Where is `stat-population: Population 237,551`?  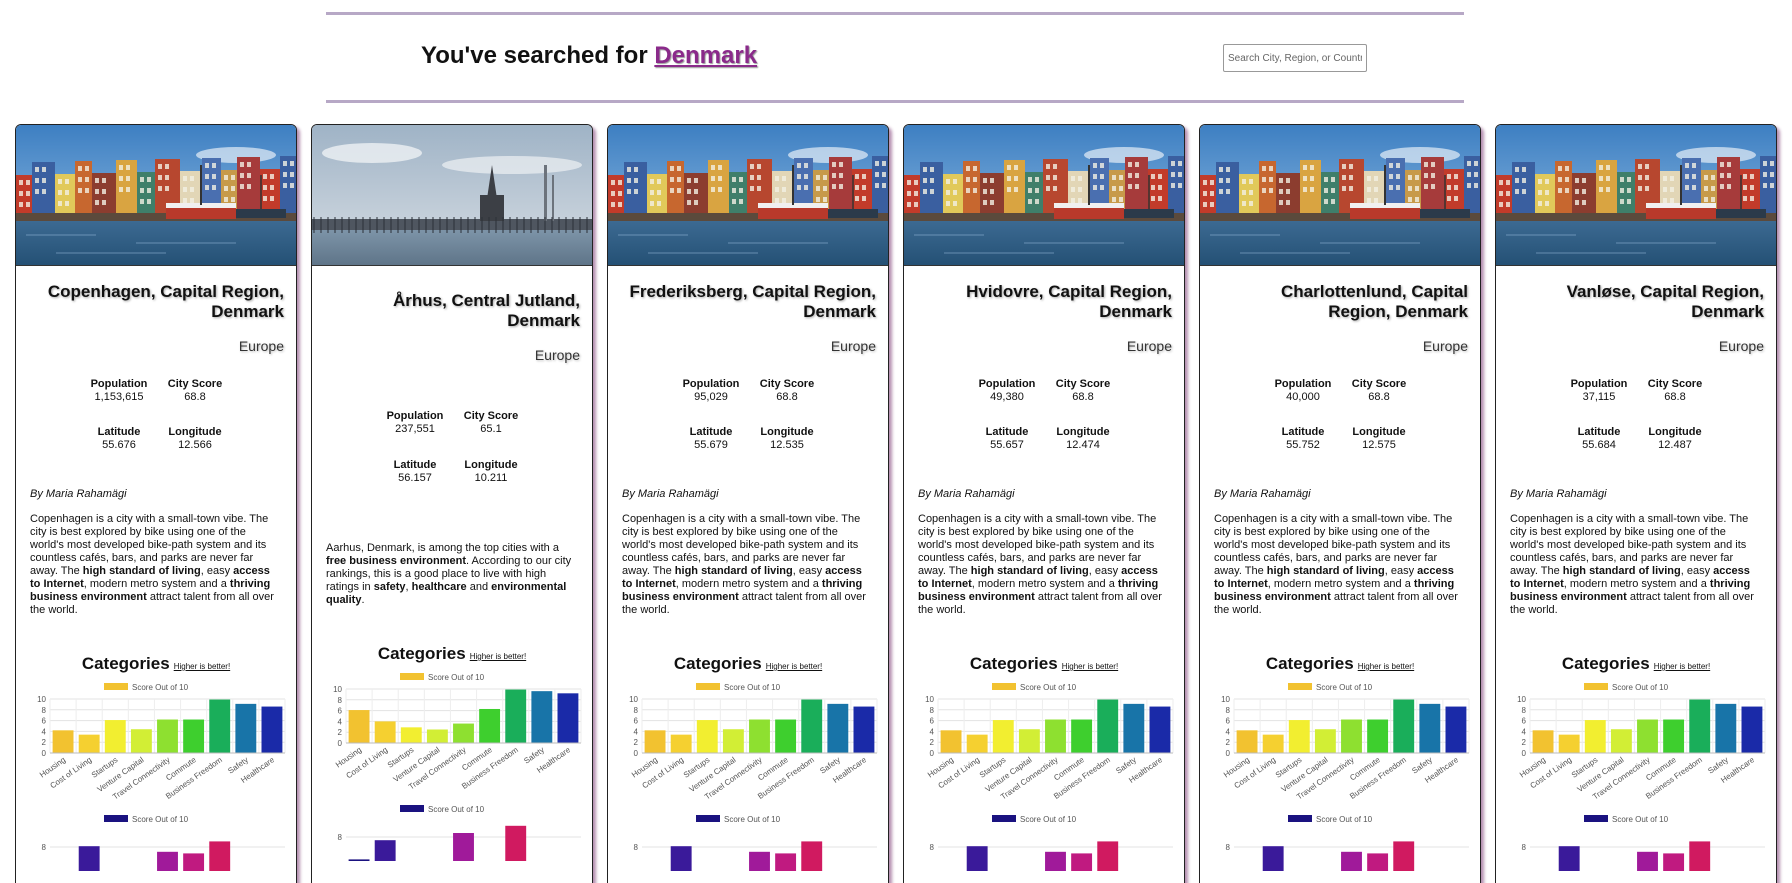 stat-population: Population 237,551 is located at coordinates (415, 423).